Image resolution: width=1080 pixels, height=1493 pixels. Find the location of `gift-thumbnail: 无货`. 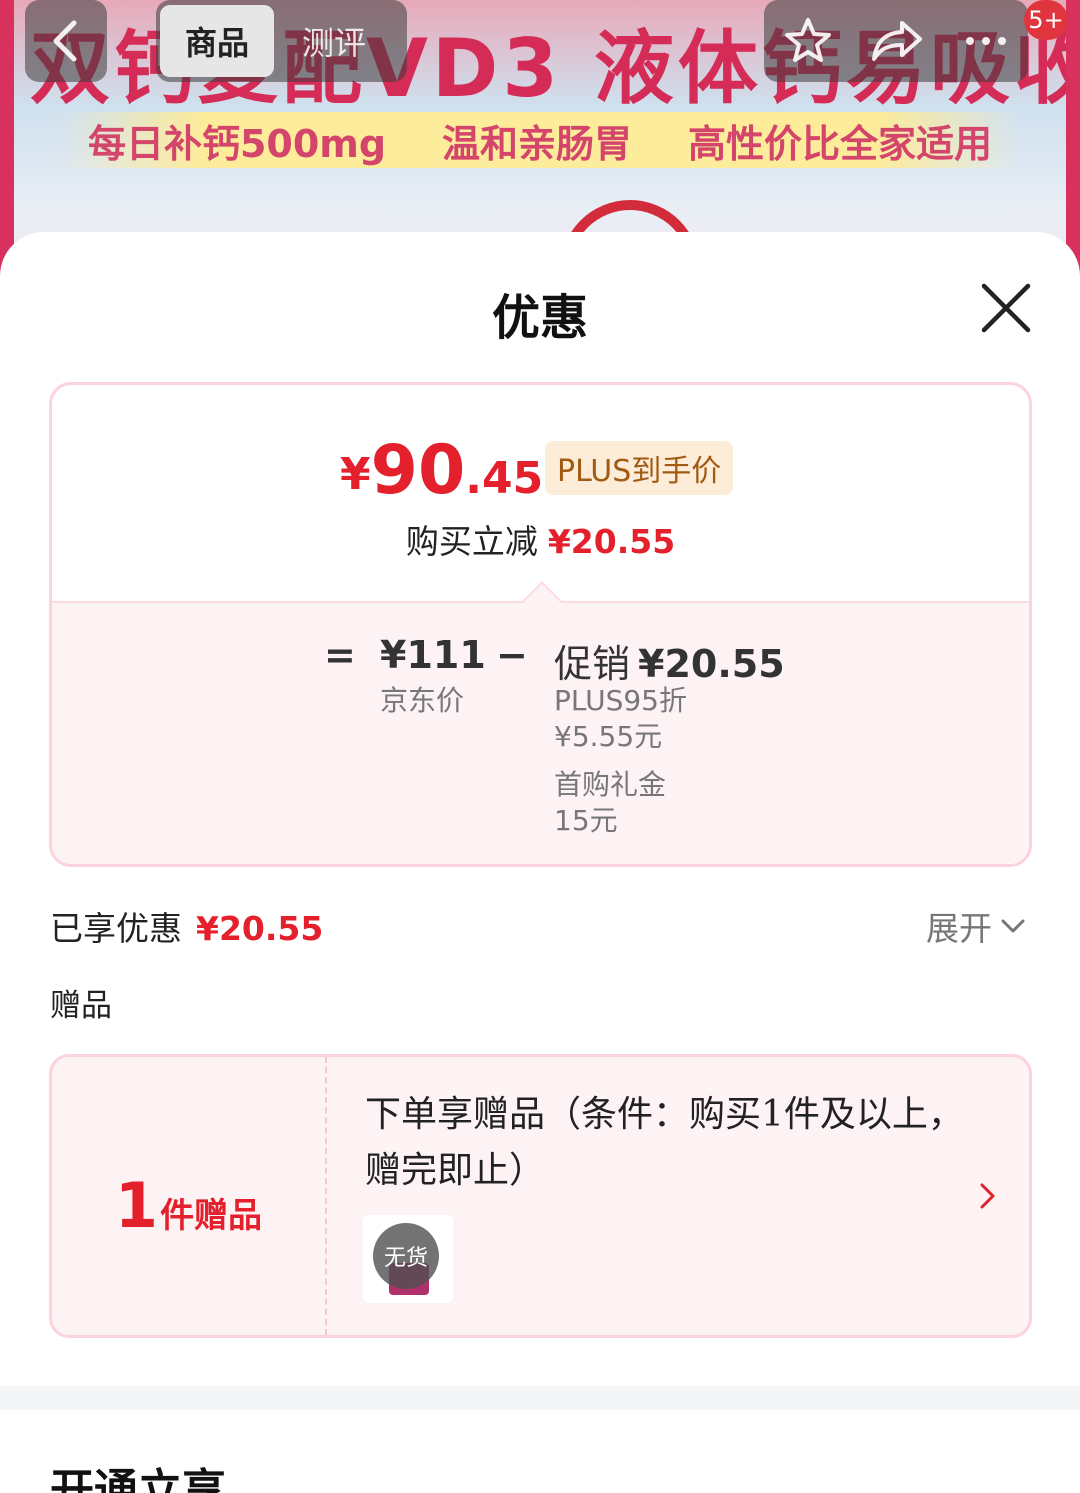

gift-thumbnail: 无货 is located at coordinates (408, 1259).